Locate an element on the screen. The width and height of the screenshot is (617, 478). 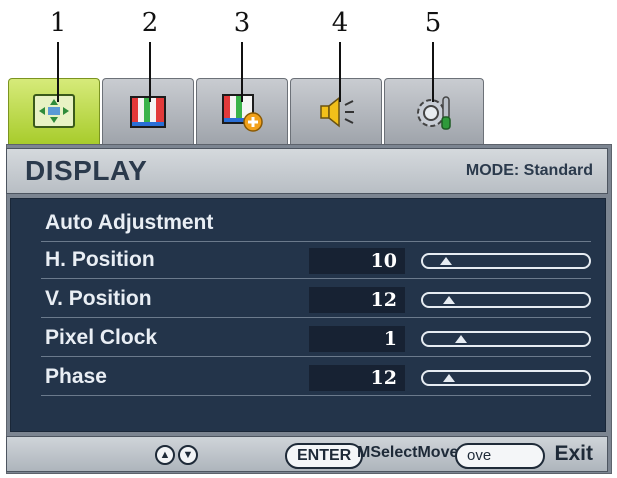
menu-item-label: Pixel Clock is located at coordinates (101, 337).